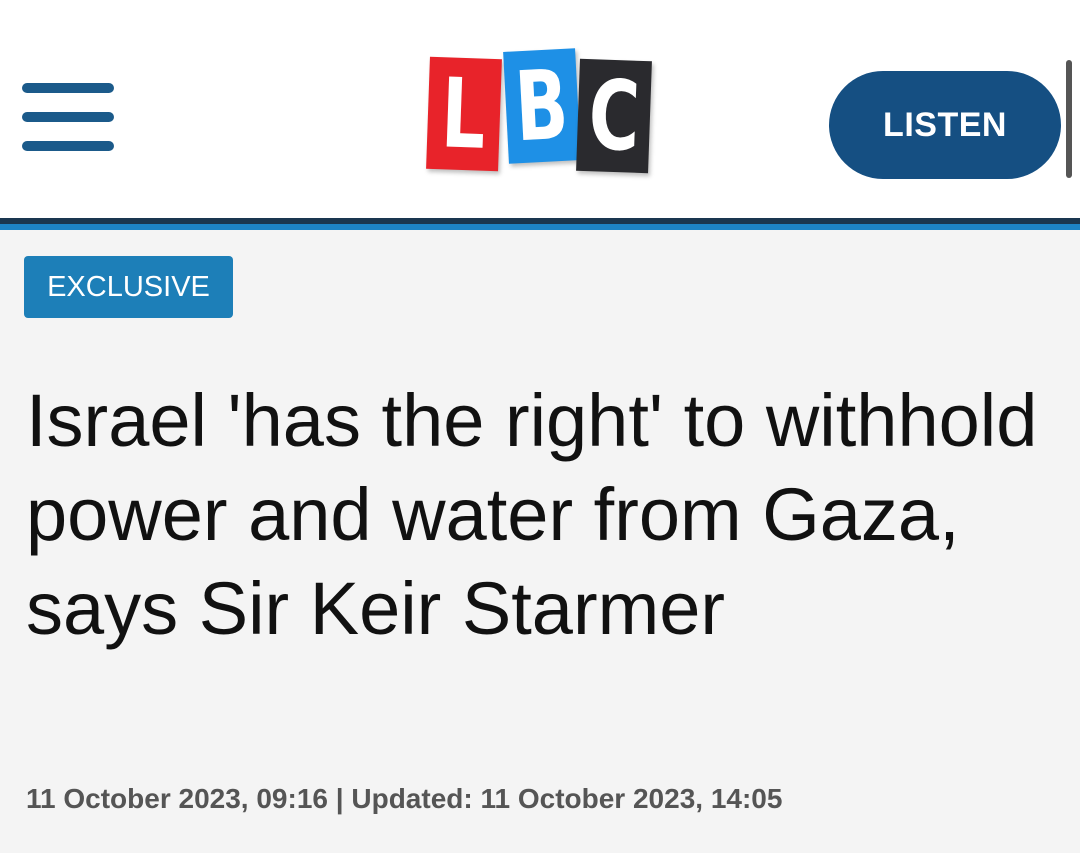 This screenshot has width=1080, height=853. Describe the element at coordinates (464, 114) in the screenshot. I see `logo-tile-l: L` at that location.